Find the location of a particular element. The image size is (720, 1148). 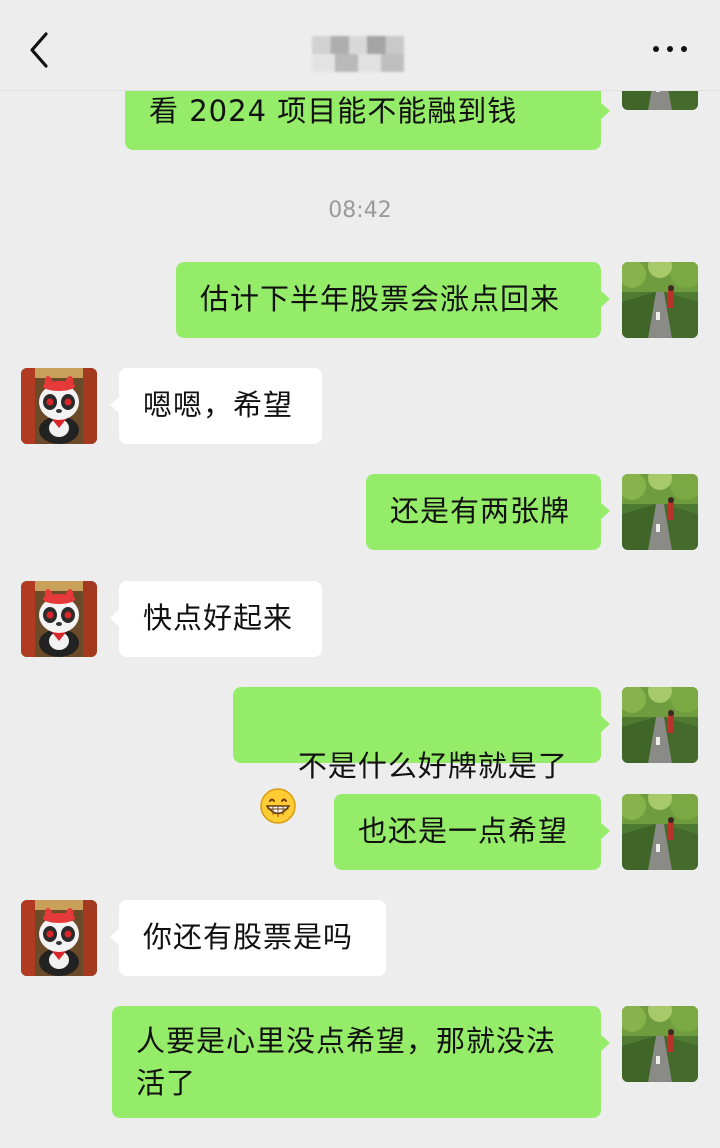

grinning-face-icon is located at coordinates (278, 806).